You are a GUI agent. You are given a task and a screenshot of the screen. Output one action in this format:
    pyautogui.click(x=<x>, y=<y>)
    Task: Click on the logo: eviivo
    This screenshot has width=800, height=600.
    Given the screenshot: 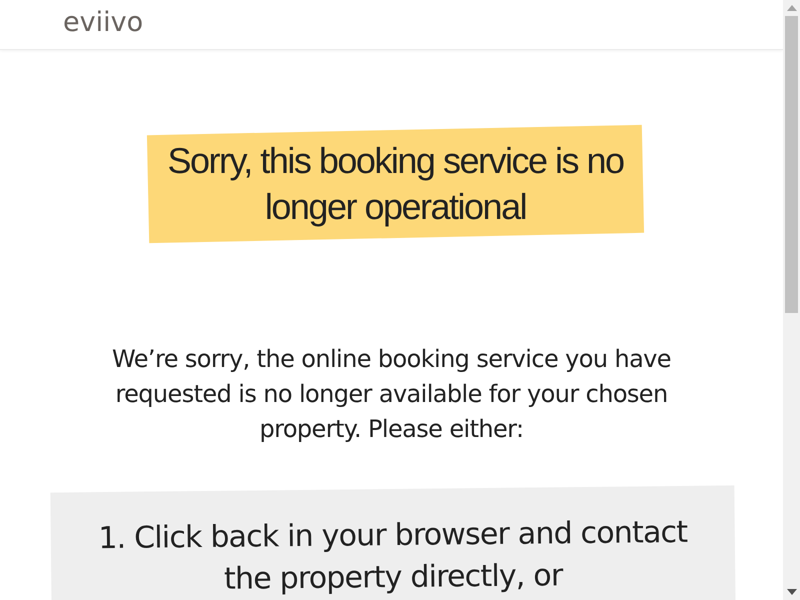 What is the action you would take?
    pyautogui.click(x=103, y=22)
    